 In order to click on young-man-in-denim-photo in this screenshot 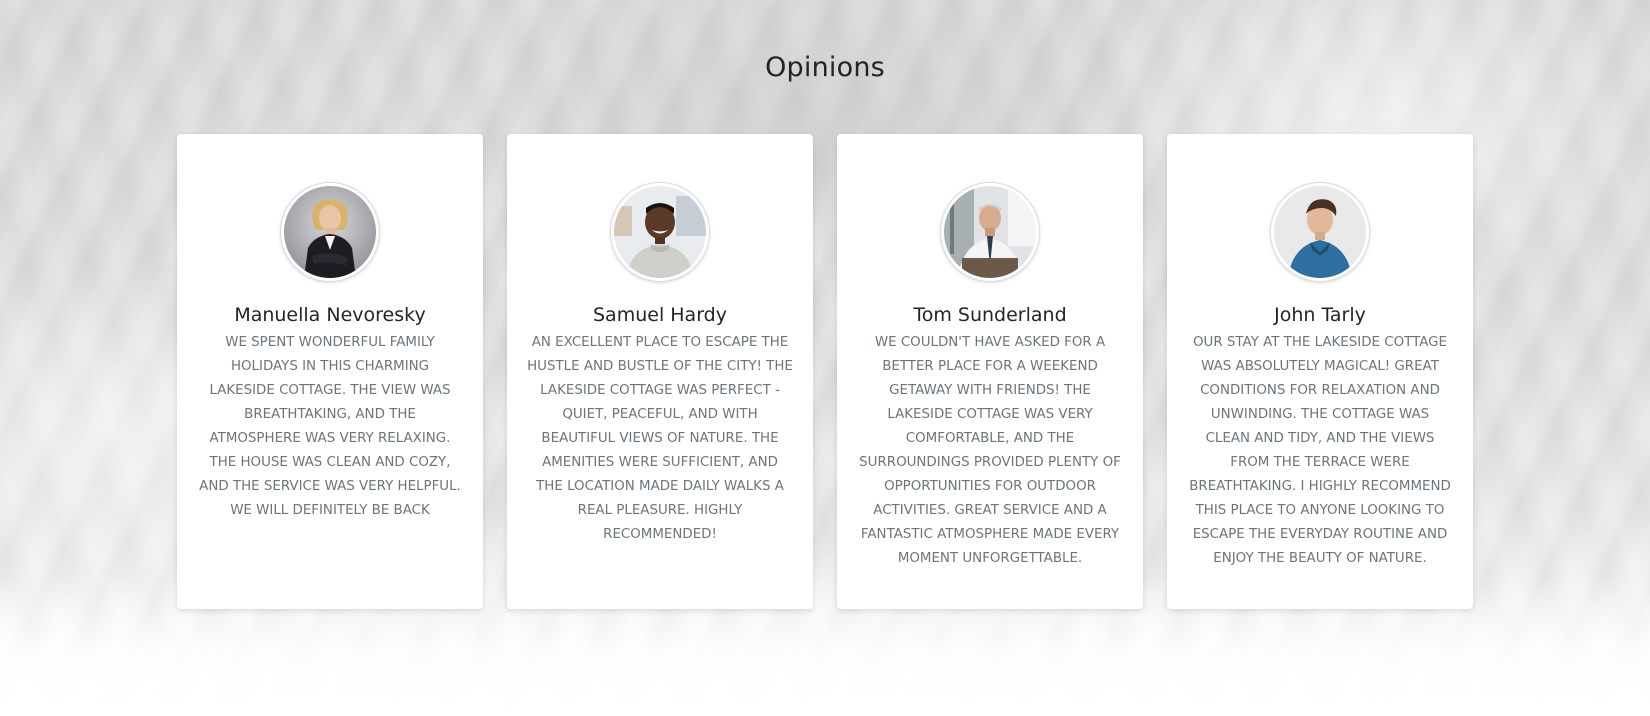, I will do `click(1320, 232)`.